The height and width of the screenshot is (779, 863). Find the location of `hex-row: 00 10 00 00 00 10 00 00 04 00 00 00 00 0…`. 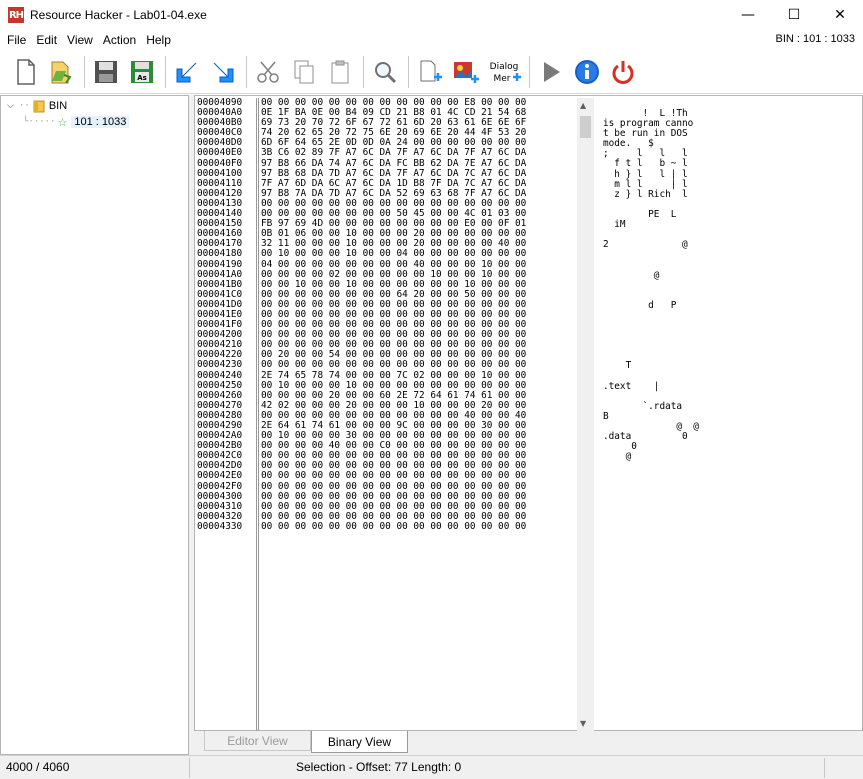

hex-row: 00 10 00 00 00 10 00 00 04 00 00 00 00 0… is located at coordinates (420, 254).